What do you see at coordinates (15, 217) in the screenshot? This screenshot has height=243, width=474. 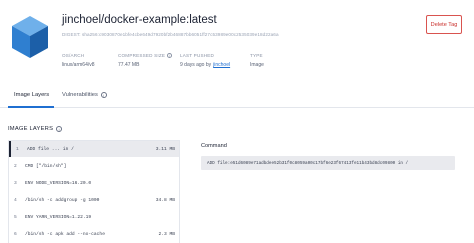 I see `layer-number: 5` at bounding box center [15, 217].